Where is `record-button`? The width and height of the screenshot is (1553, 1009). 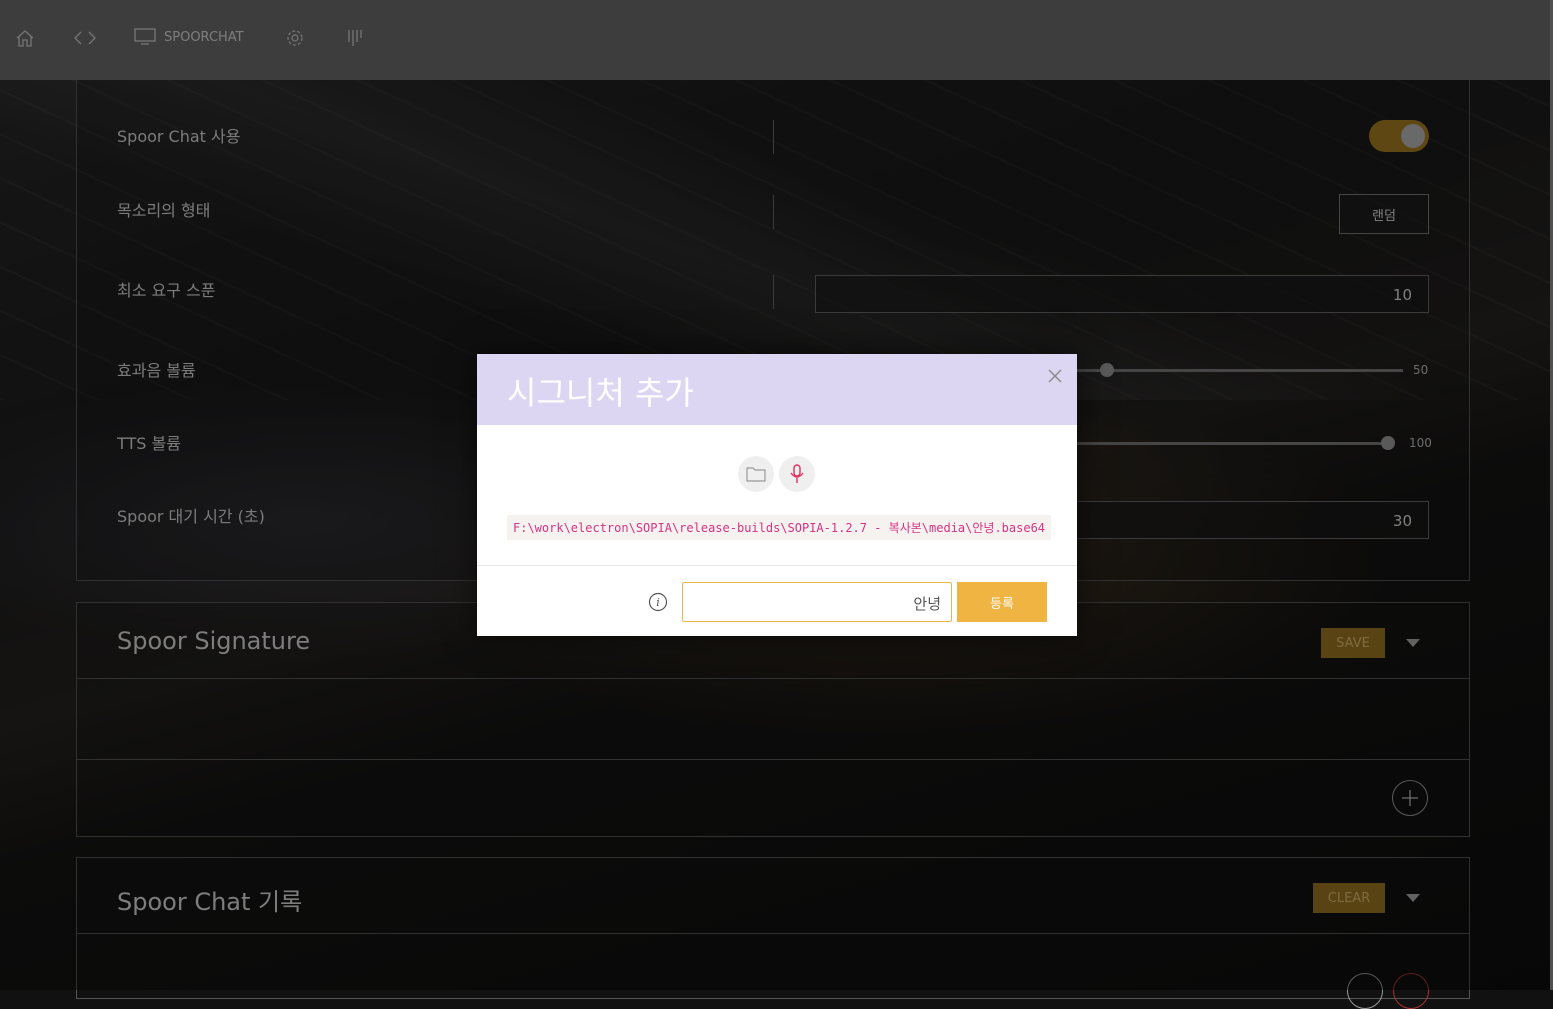 record-button is located at coordinates (797, 474).